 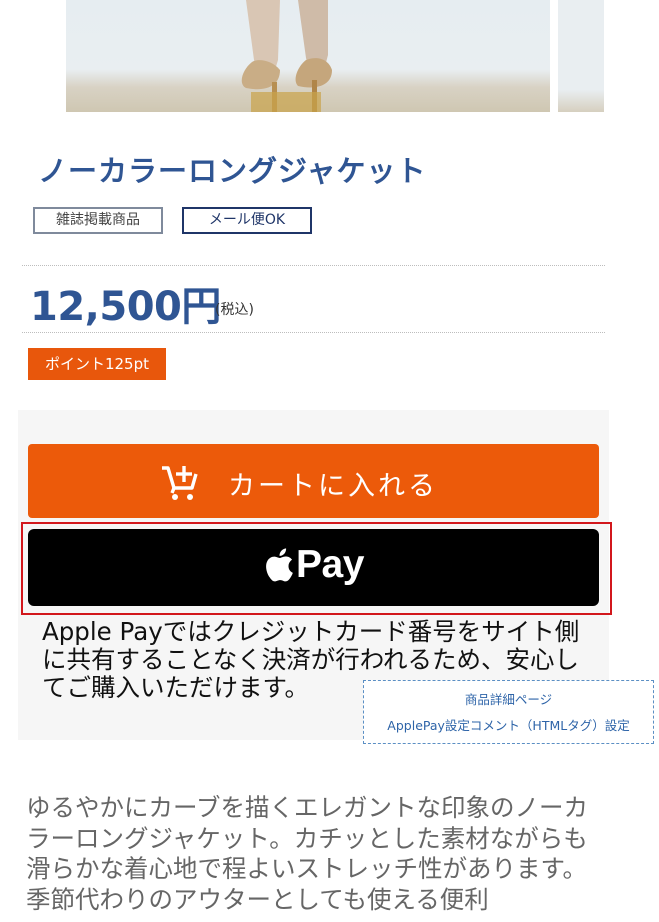 What do you see at coordinates (508, 712) in the screenshot?
I see `admin-edit-box: 商品詳細ページ ApplePay設定コメント（HTMLタグ）設定` at bounding box center [508, 712].